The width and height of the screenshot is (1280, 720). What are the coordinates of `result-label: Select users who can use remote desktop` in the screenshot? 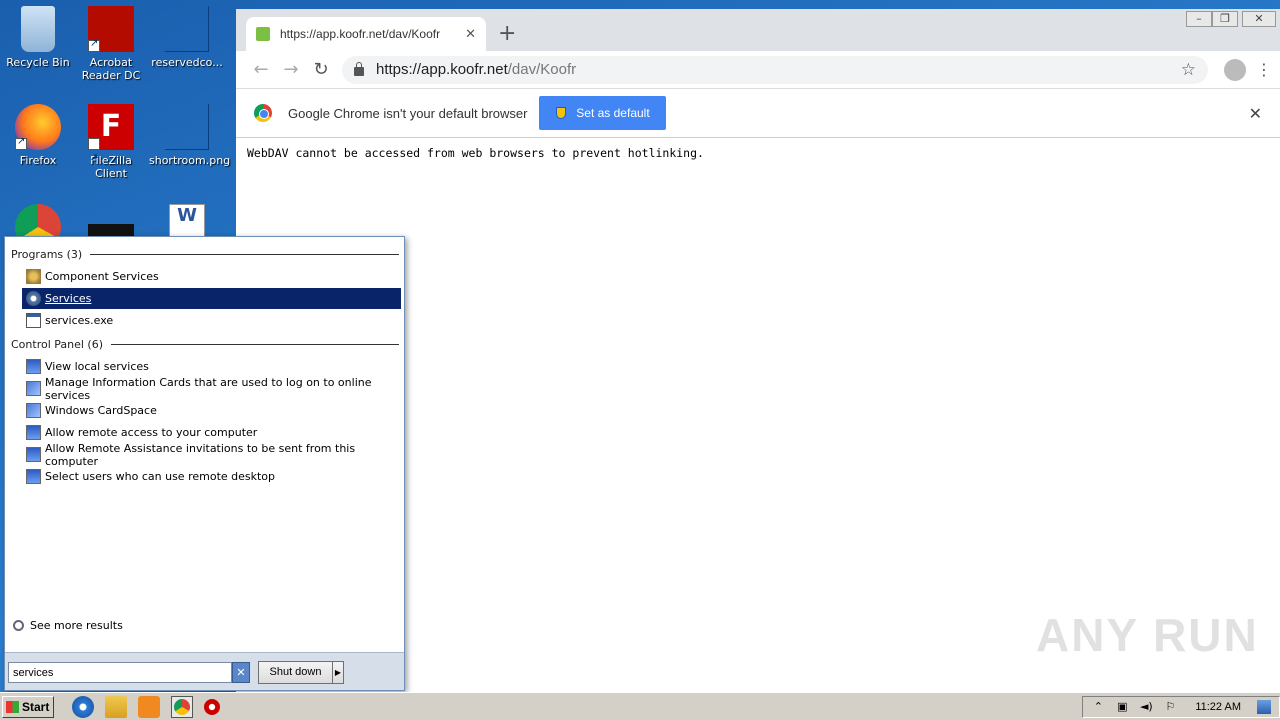 It's located at (160, 476).